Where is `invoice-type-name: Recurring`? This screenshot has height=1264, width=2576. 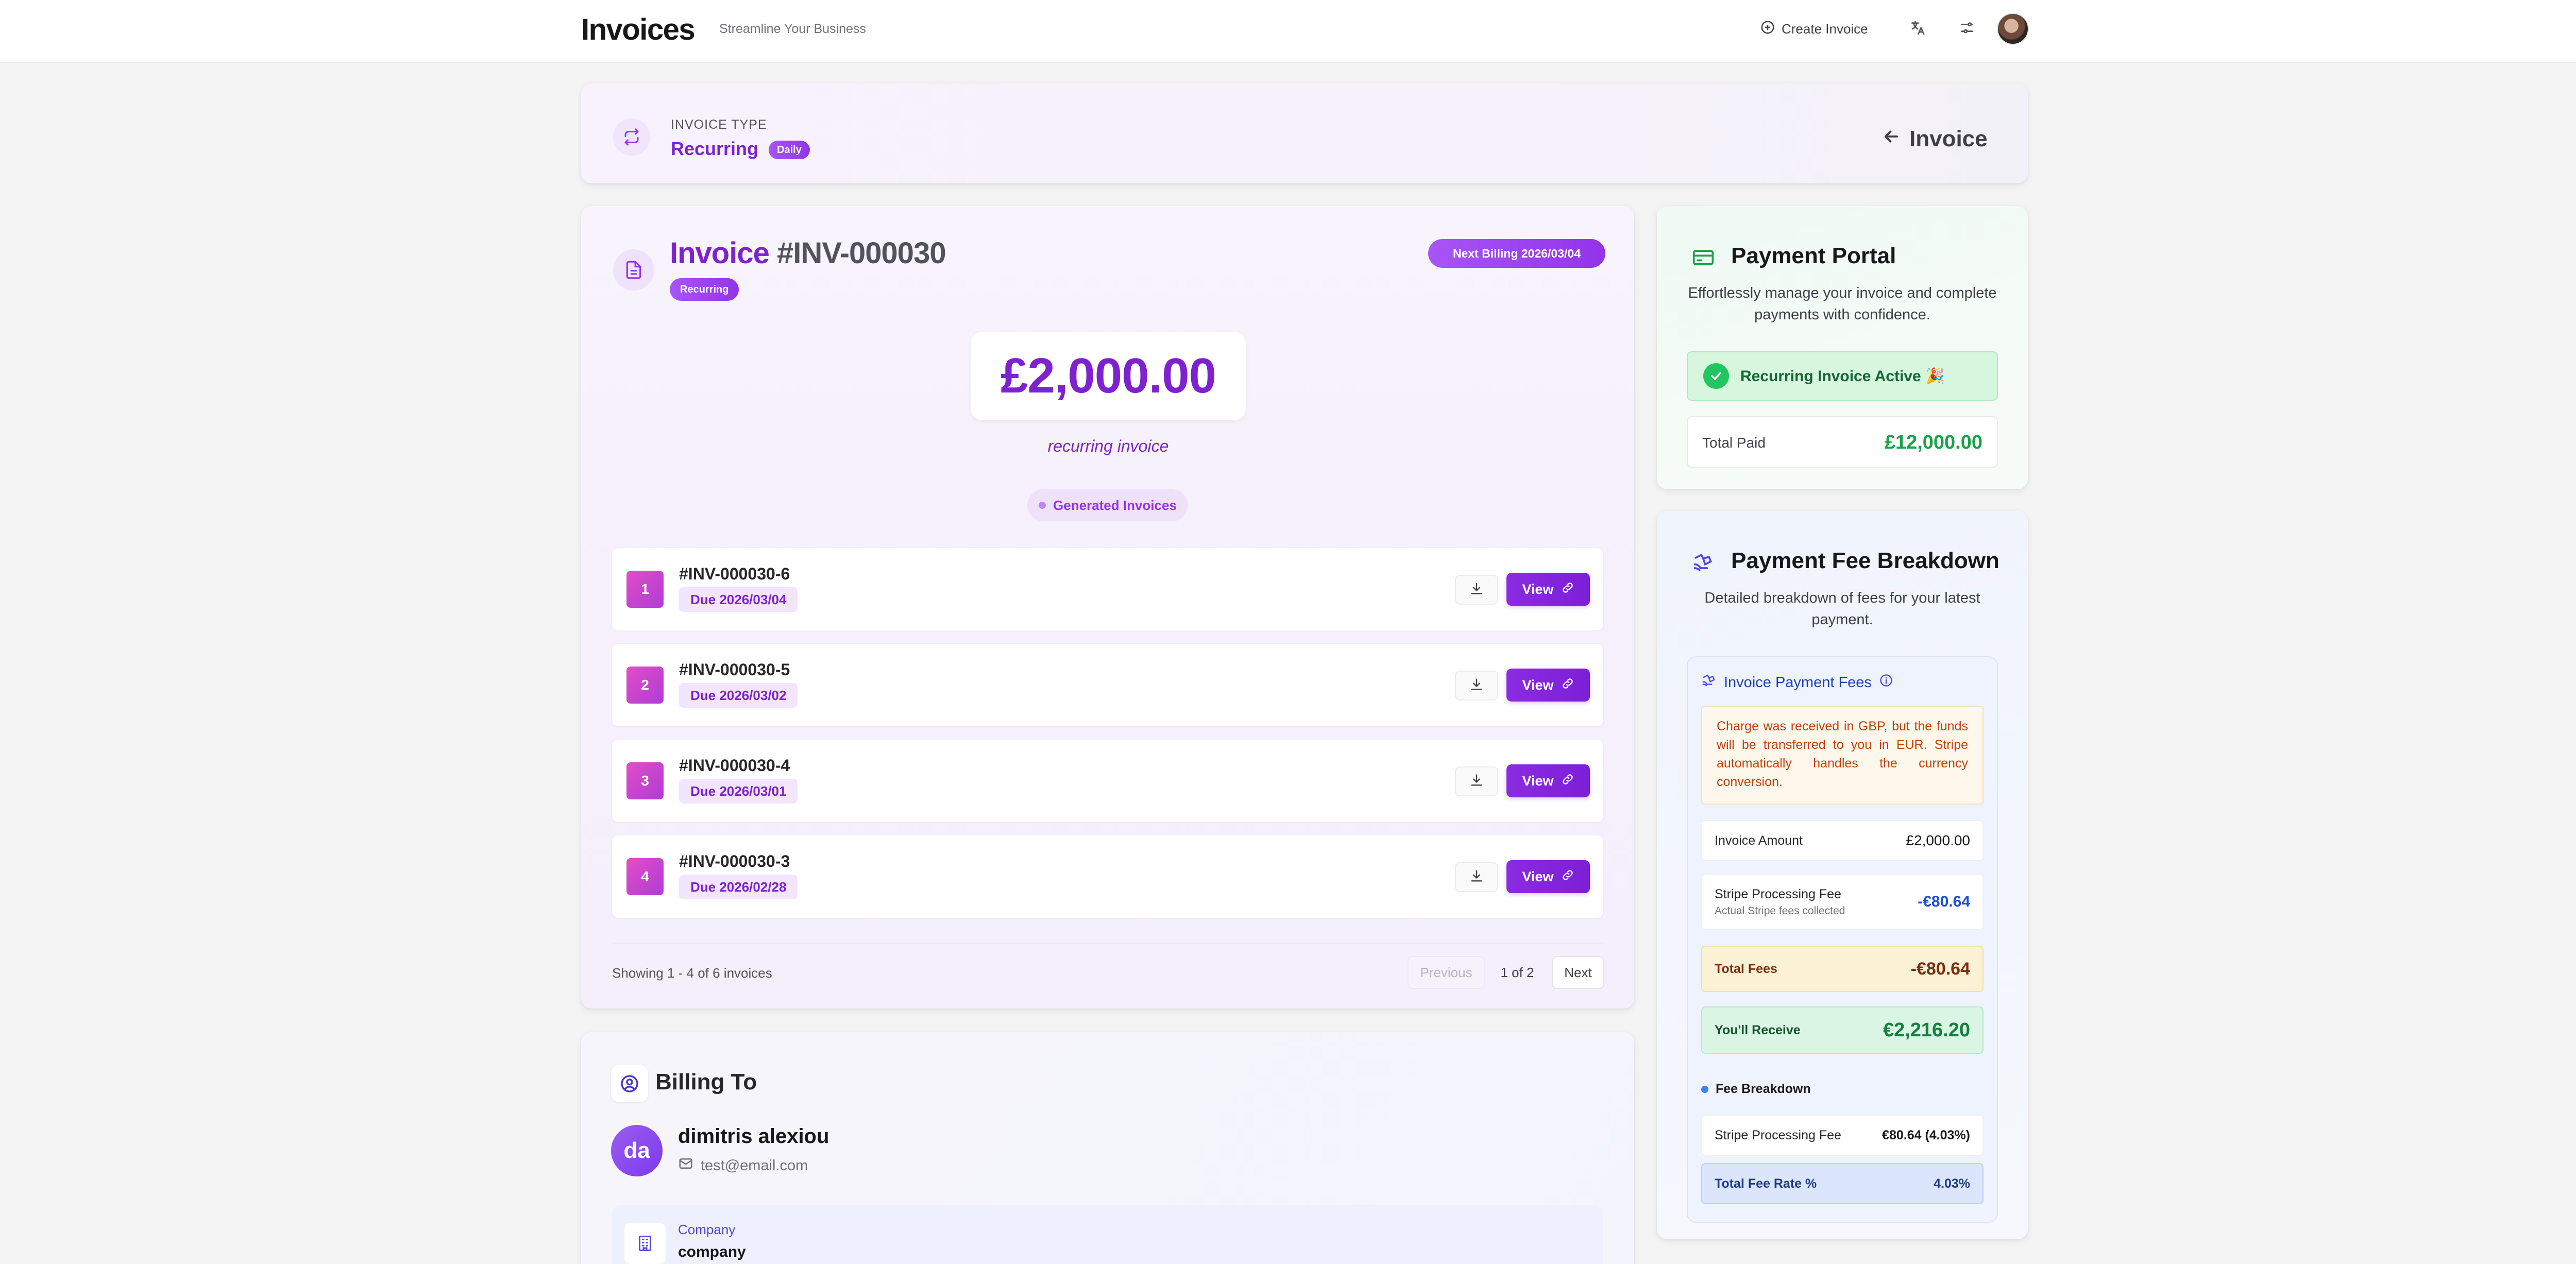
invoice-type-name: Recurring is located at coordinates (715, 149).